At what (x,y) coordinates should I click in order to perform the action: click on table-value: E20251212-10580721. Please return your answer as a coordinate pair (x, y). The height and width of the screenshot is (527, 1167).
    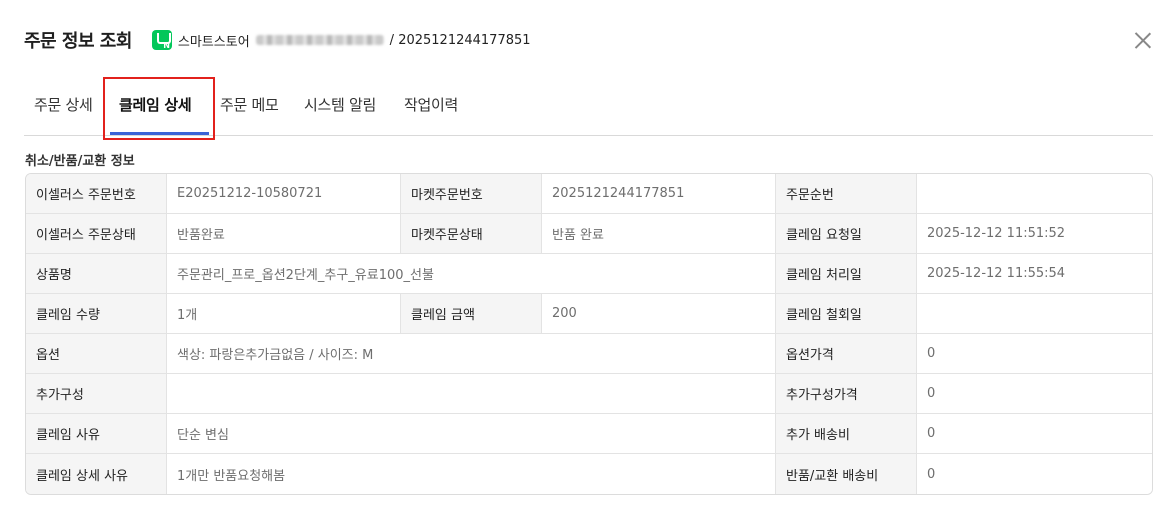
    Looking at the image, I should click on (284, 193).